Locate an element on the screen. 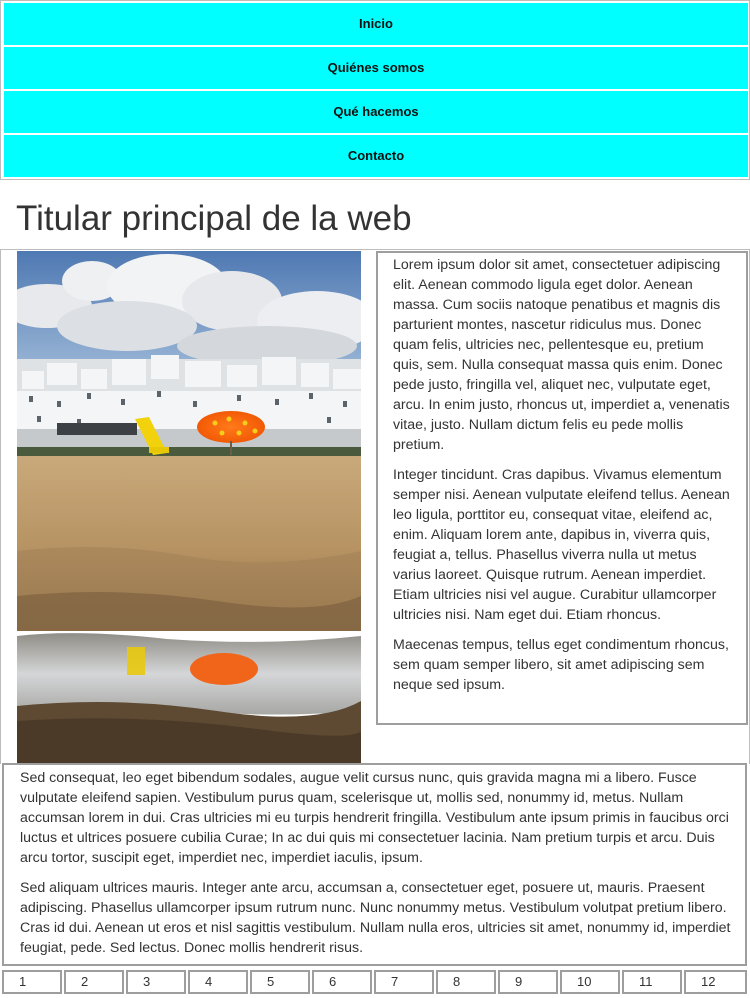 Image resolution: width=750 pixels, height=998 pixels. page-link-5: 5 is located at coordinates (280, 982).